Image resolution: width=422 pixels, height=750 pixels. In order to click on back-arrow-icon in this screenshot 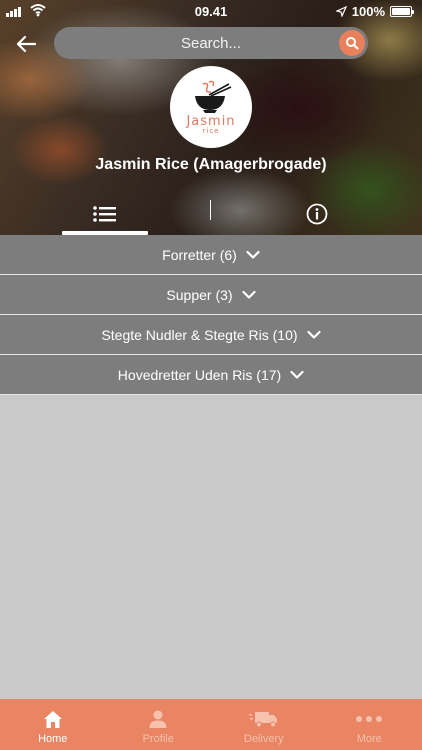, I will do `click(26, 44)`.